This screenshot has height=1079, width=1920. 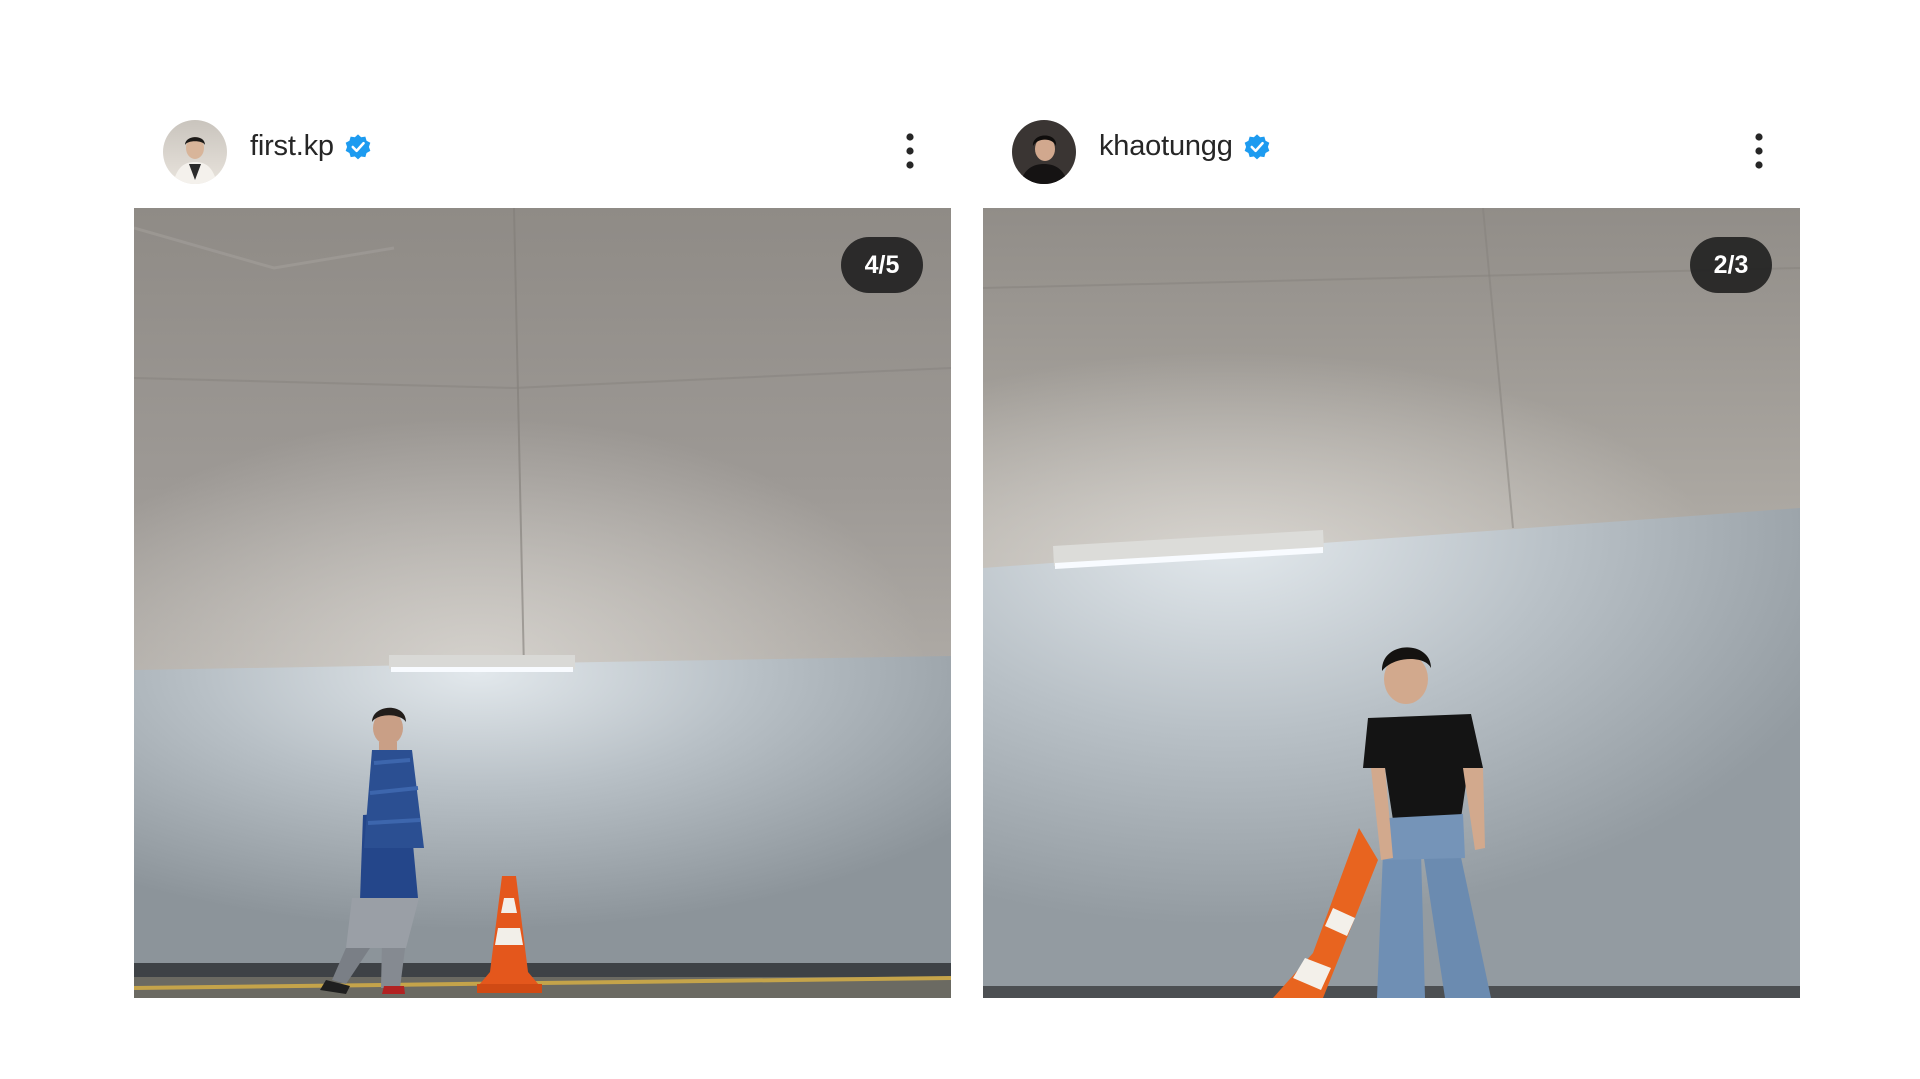 I want to click on username: khaotungg, so click(x=1166, y=146).